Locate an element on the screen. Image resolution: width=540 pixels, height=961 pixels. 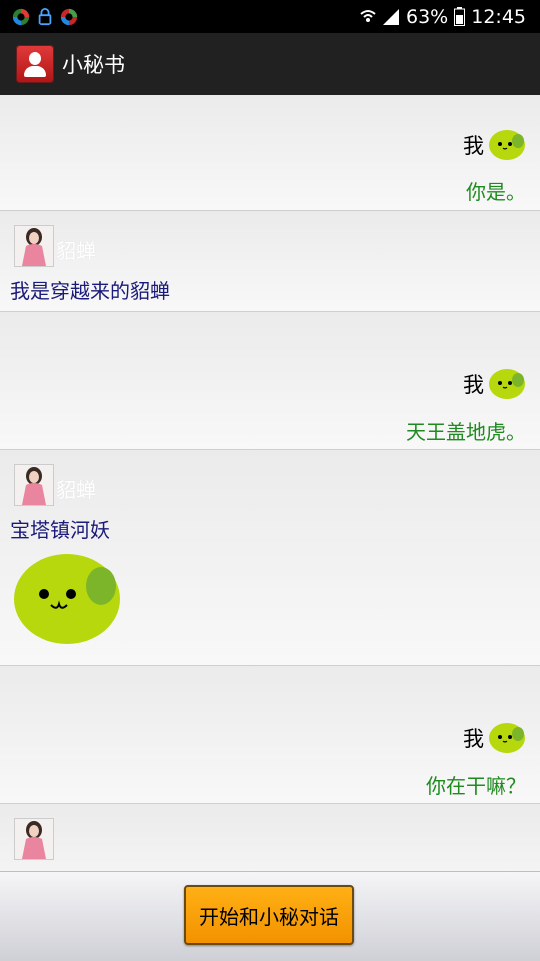
message-text: 你是。 is located at coordinates (496, 192).